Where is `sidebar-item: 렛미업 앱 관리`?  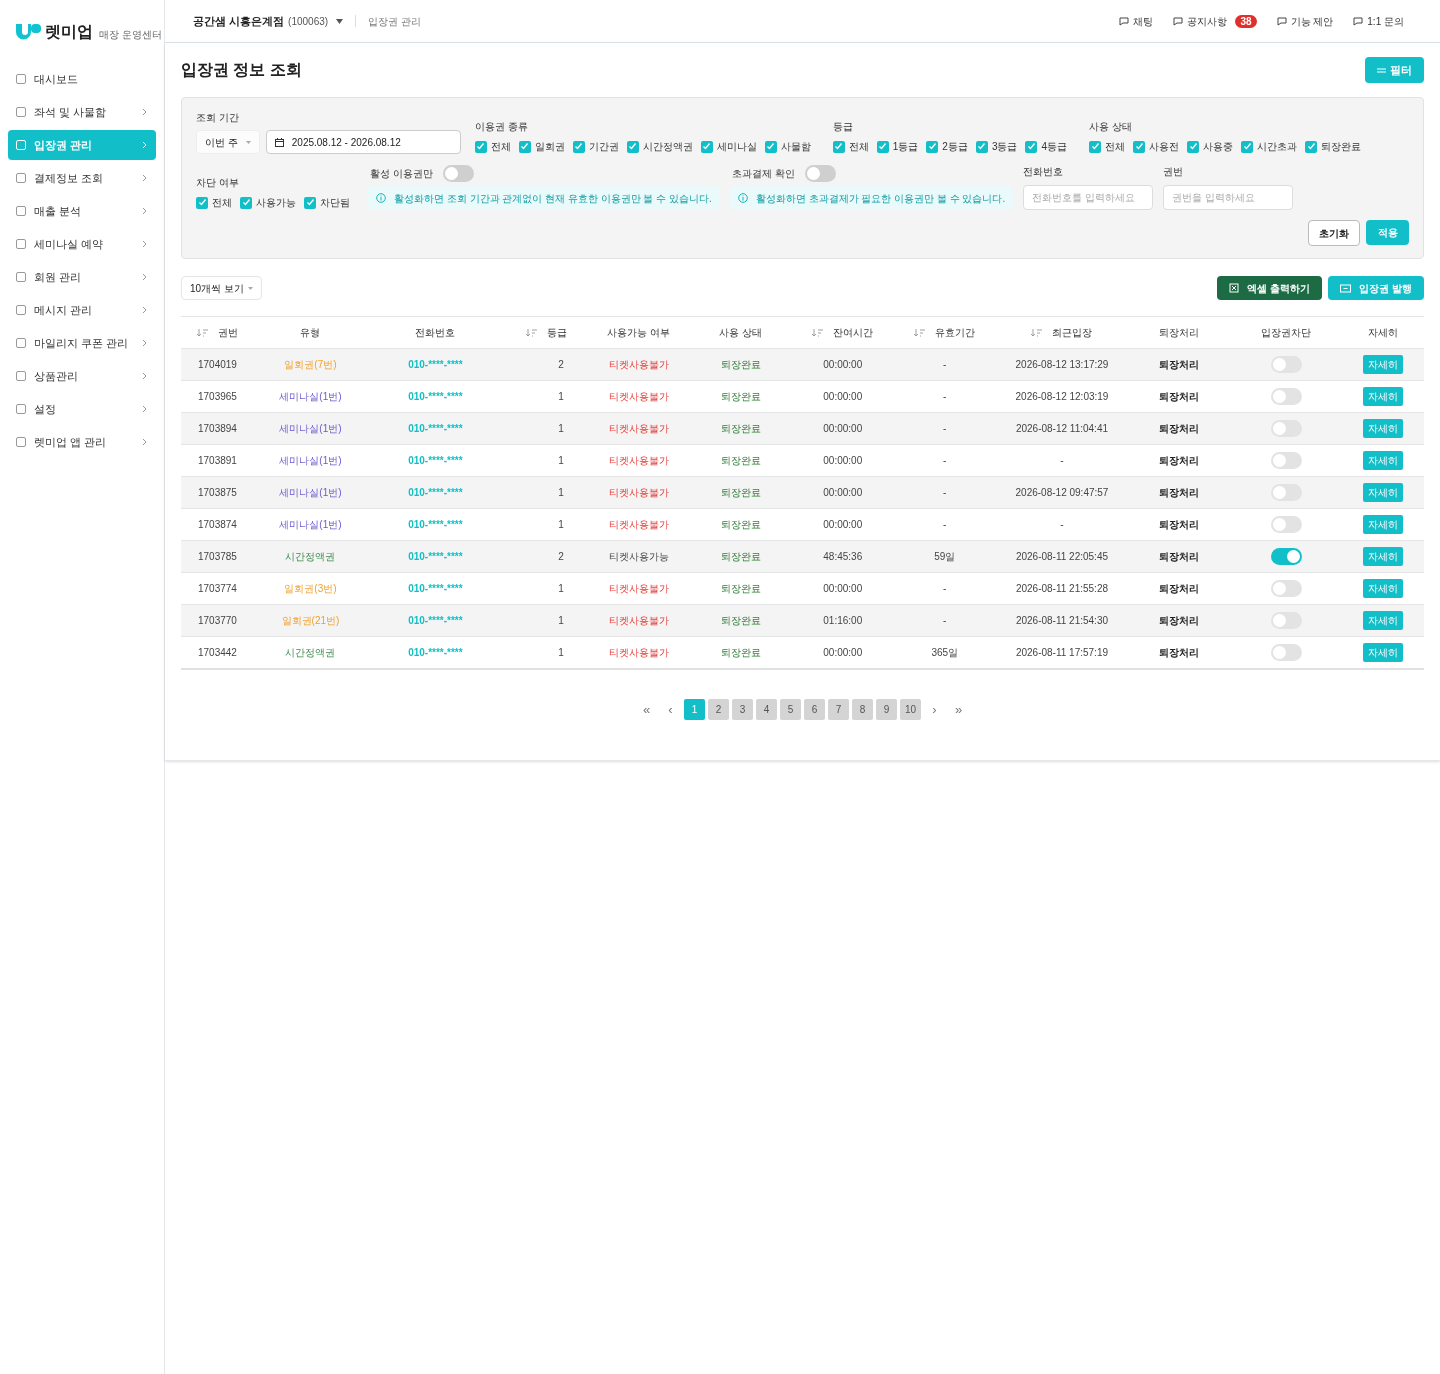 sidebar-item: 렛미업 앱 관리 is located at coordinates (82, 442).